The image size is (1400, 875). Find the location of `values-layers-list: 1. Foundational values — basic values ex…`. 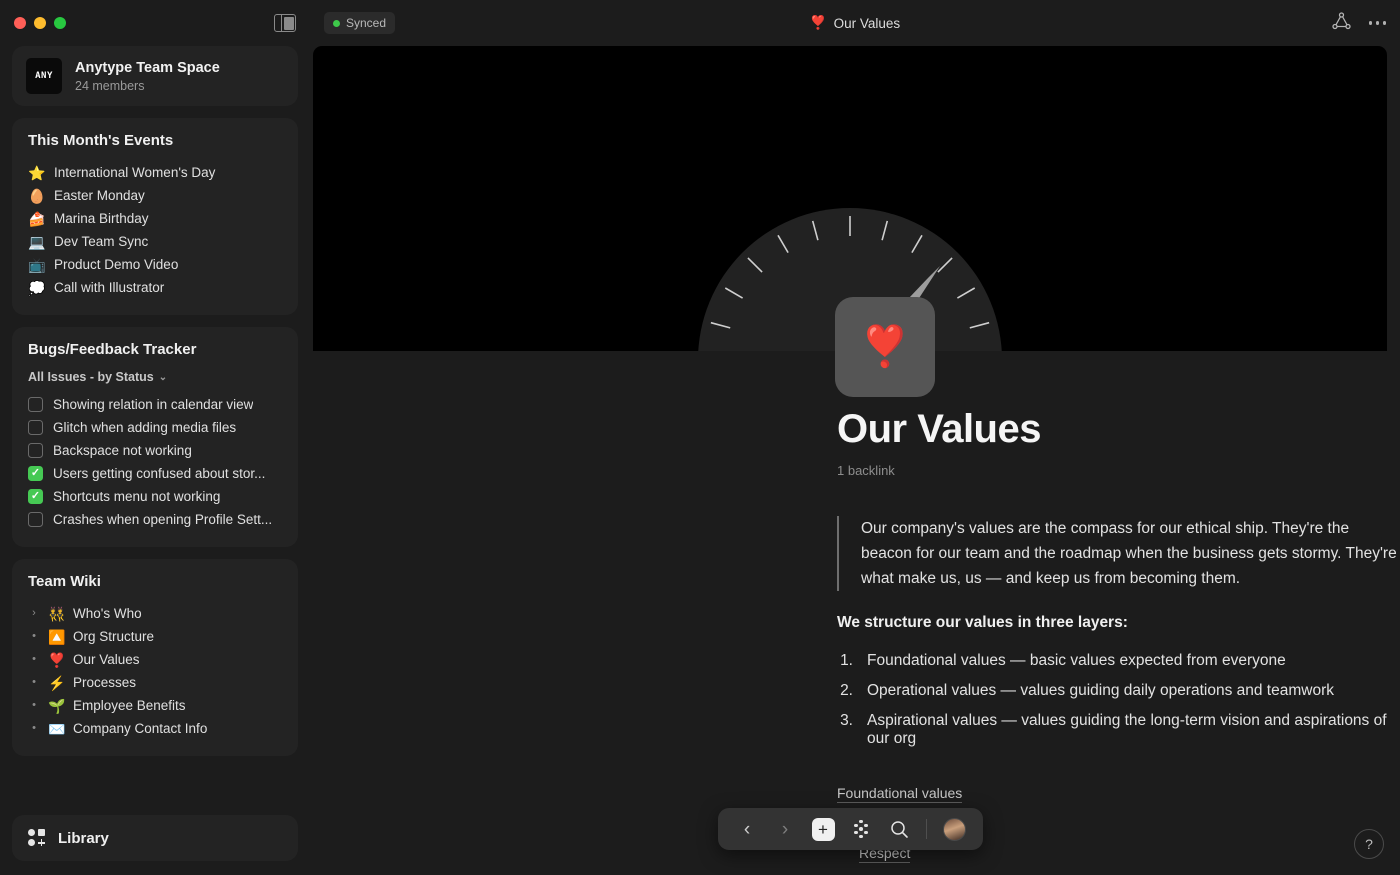

values-layers-list: 1. Foundational values — basic values ex… is located at coordinates (1118, 700).